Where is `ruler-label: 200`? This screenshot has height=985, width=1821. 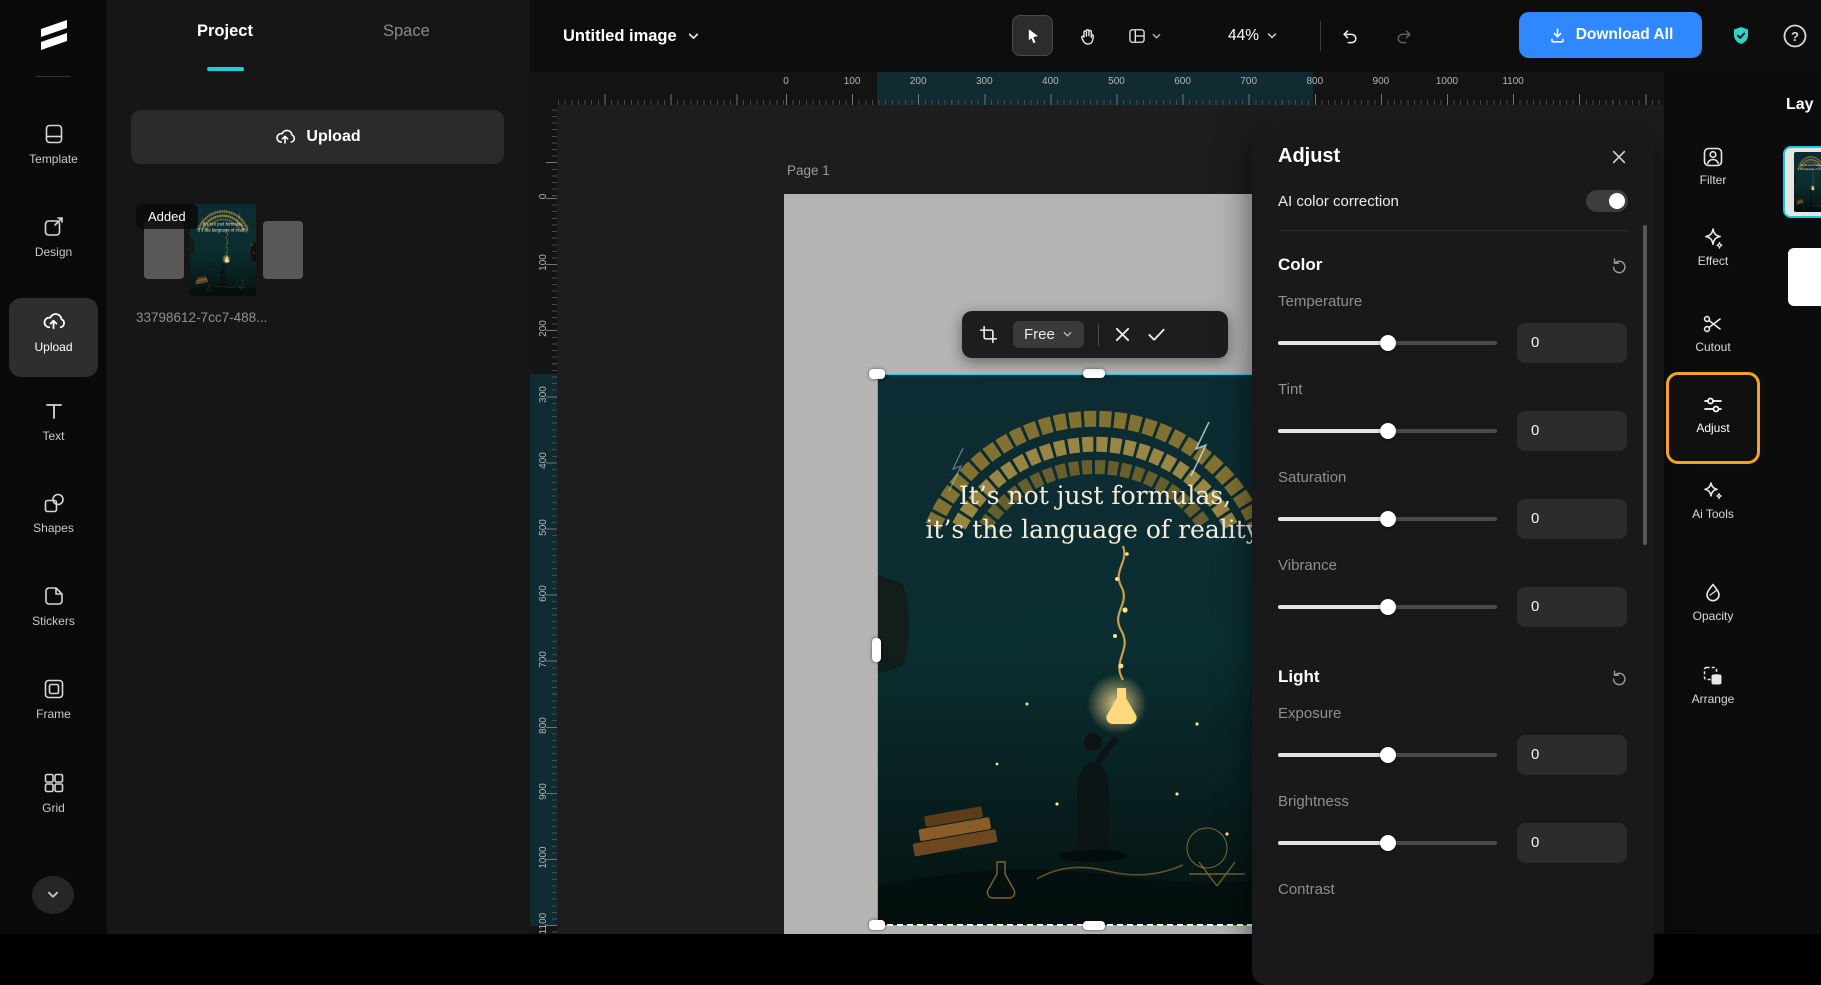 ruler-label: 200 is located at coordinates (543, 328).